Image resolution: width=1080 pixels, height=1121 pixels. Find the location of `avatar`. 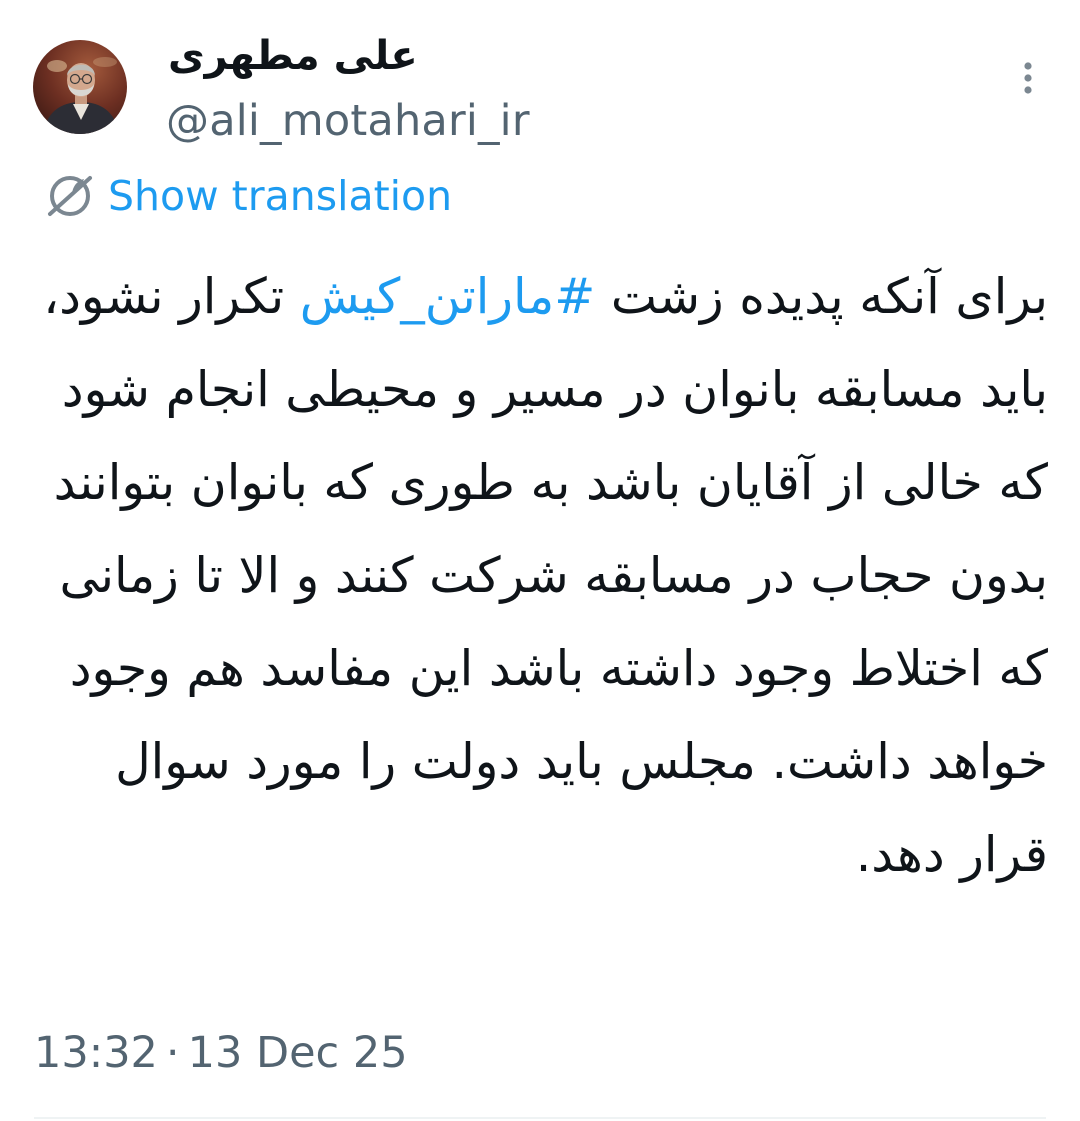

avatar is located at coordinates (80, 87).